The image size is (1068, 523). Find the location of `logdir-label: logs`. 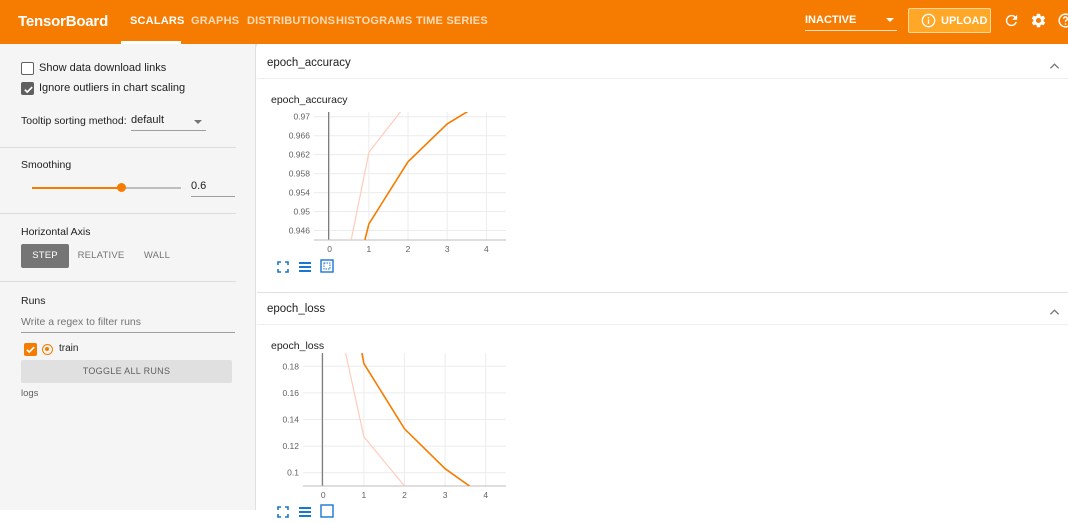

logdir-label: logs is located at coordinates (30, 393).